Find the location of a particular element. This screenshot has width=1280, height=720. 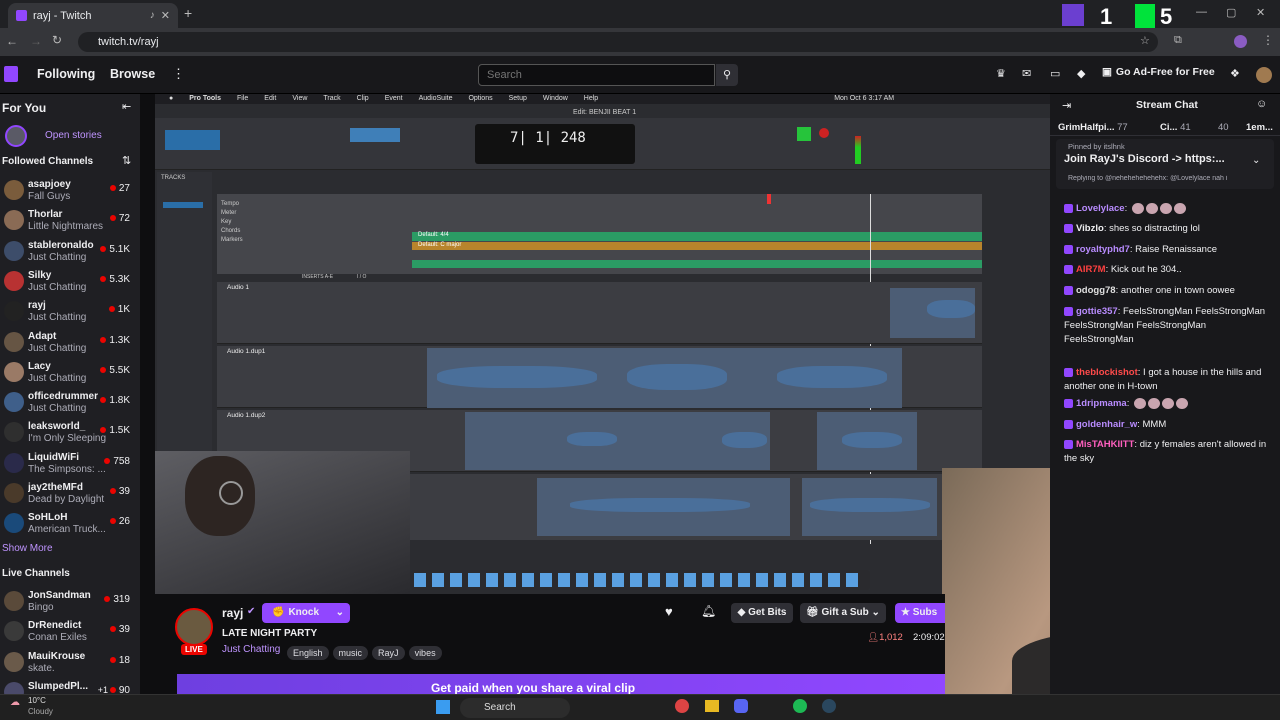

bits-icon: ◆ is located at coordinates (1081, 73).